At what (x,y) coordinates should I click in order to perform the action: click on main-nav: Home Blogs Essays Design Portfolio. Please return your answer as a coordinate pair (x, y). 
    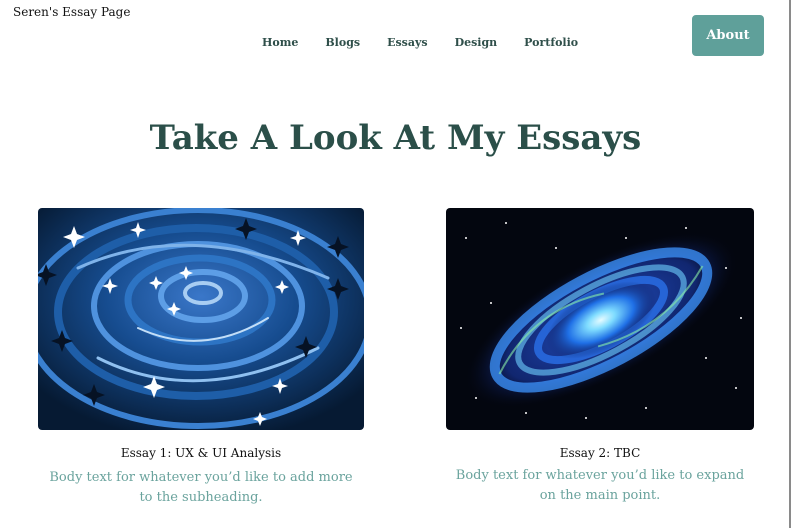
    Looking at the image, I should click on (433, 42).